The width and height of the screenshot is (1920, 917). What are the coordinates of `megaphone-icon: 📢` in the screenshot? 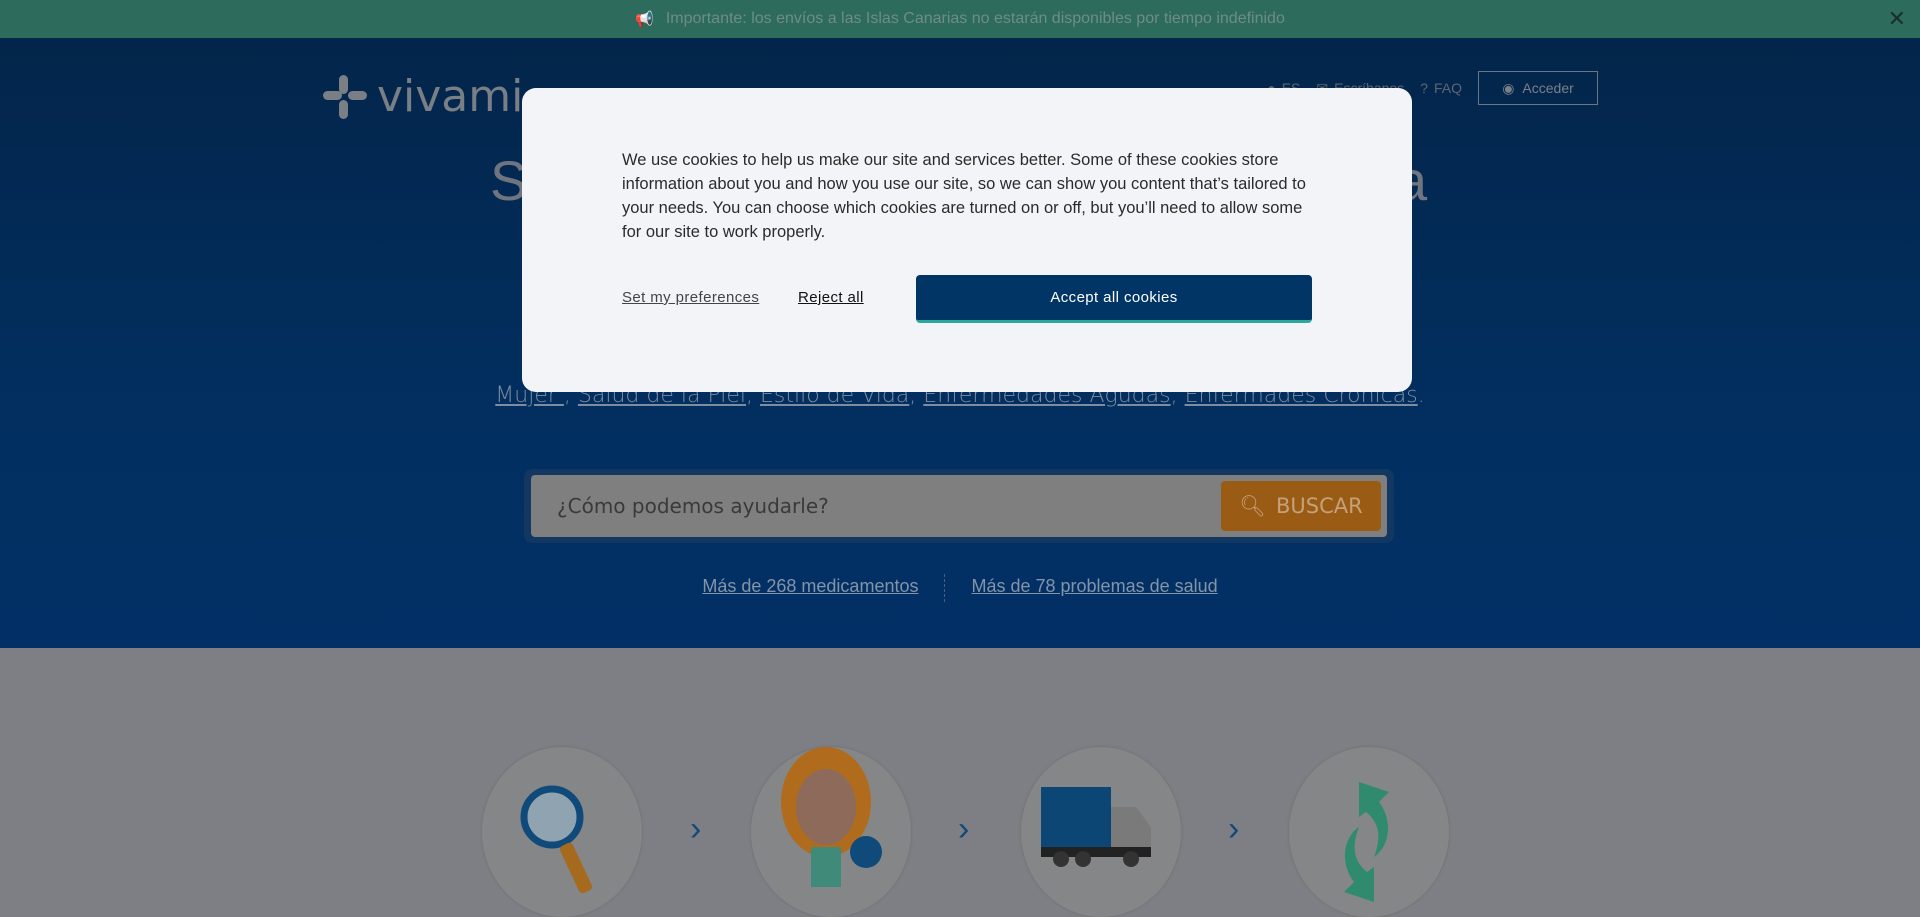 It's located at (644, 19).